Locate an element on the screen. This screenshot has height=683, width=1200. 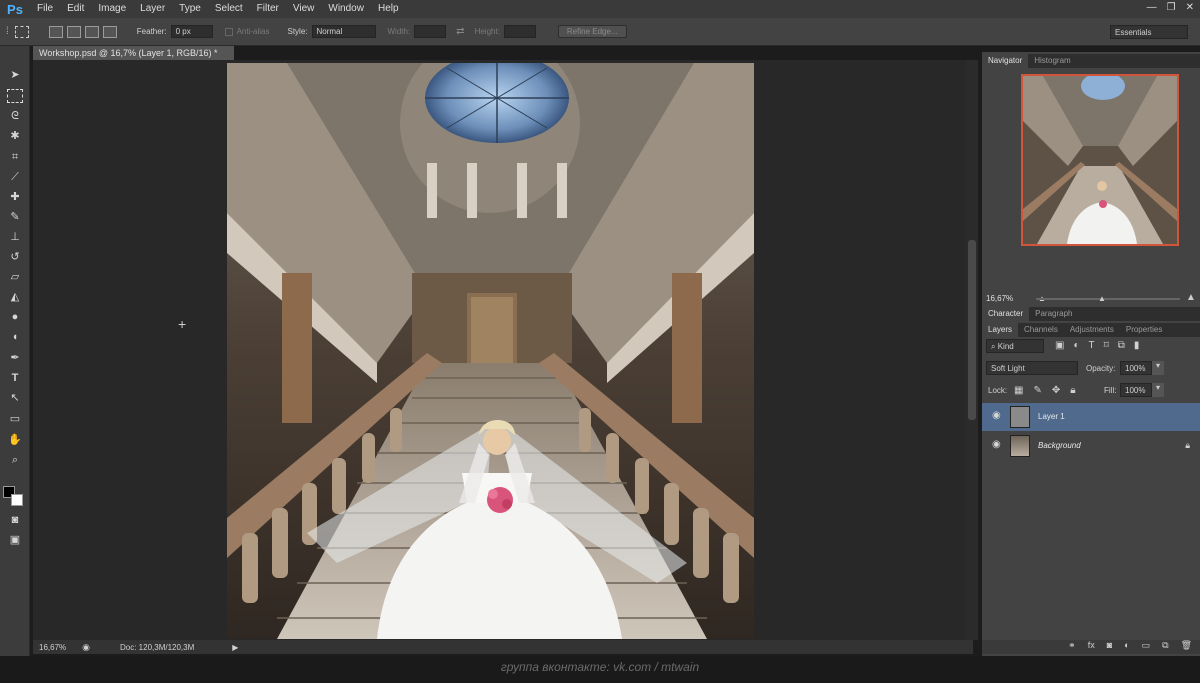
path-select-icon: ↖ is located at coordinates (15, 398).